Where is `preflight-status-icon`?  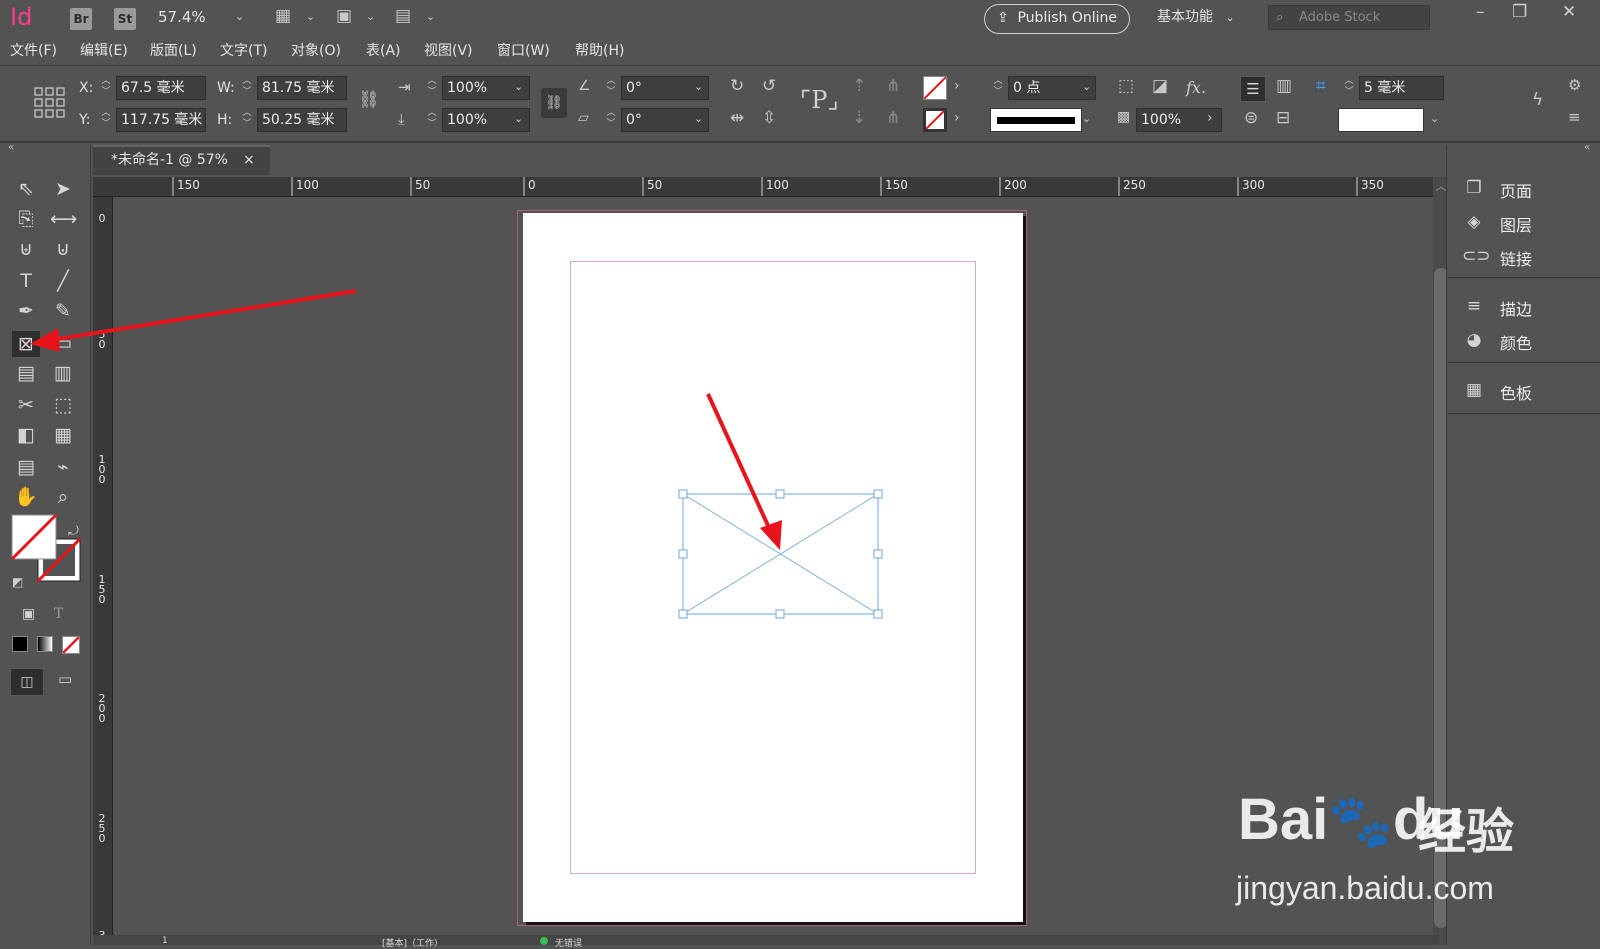
preflight-status-icon is located at coordinates (544, 941).